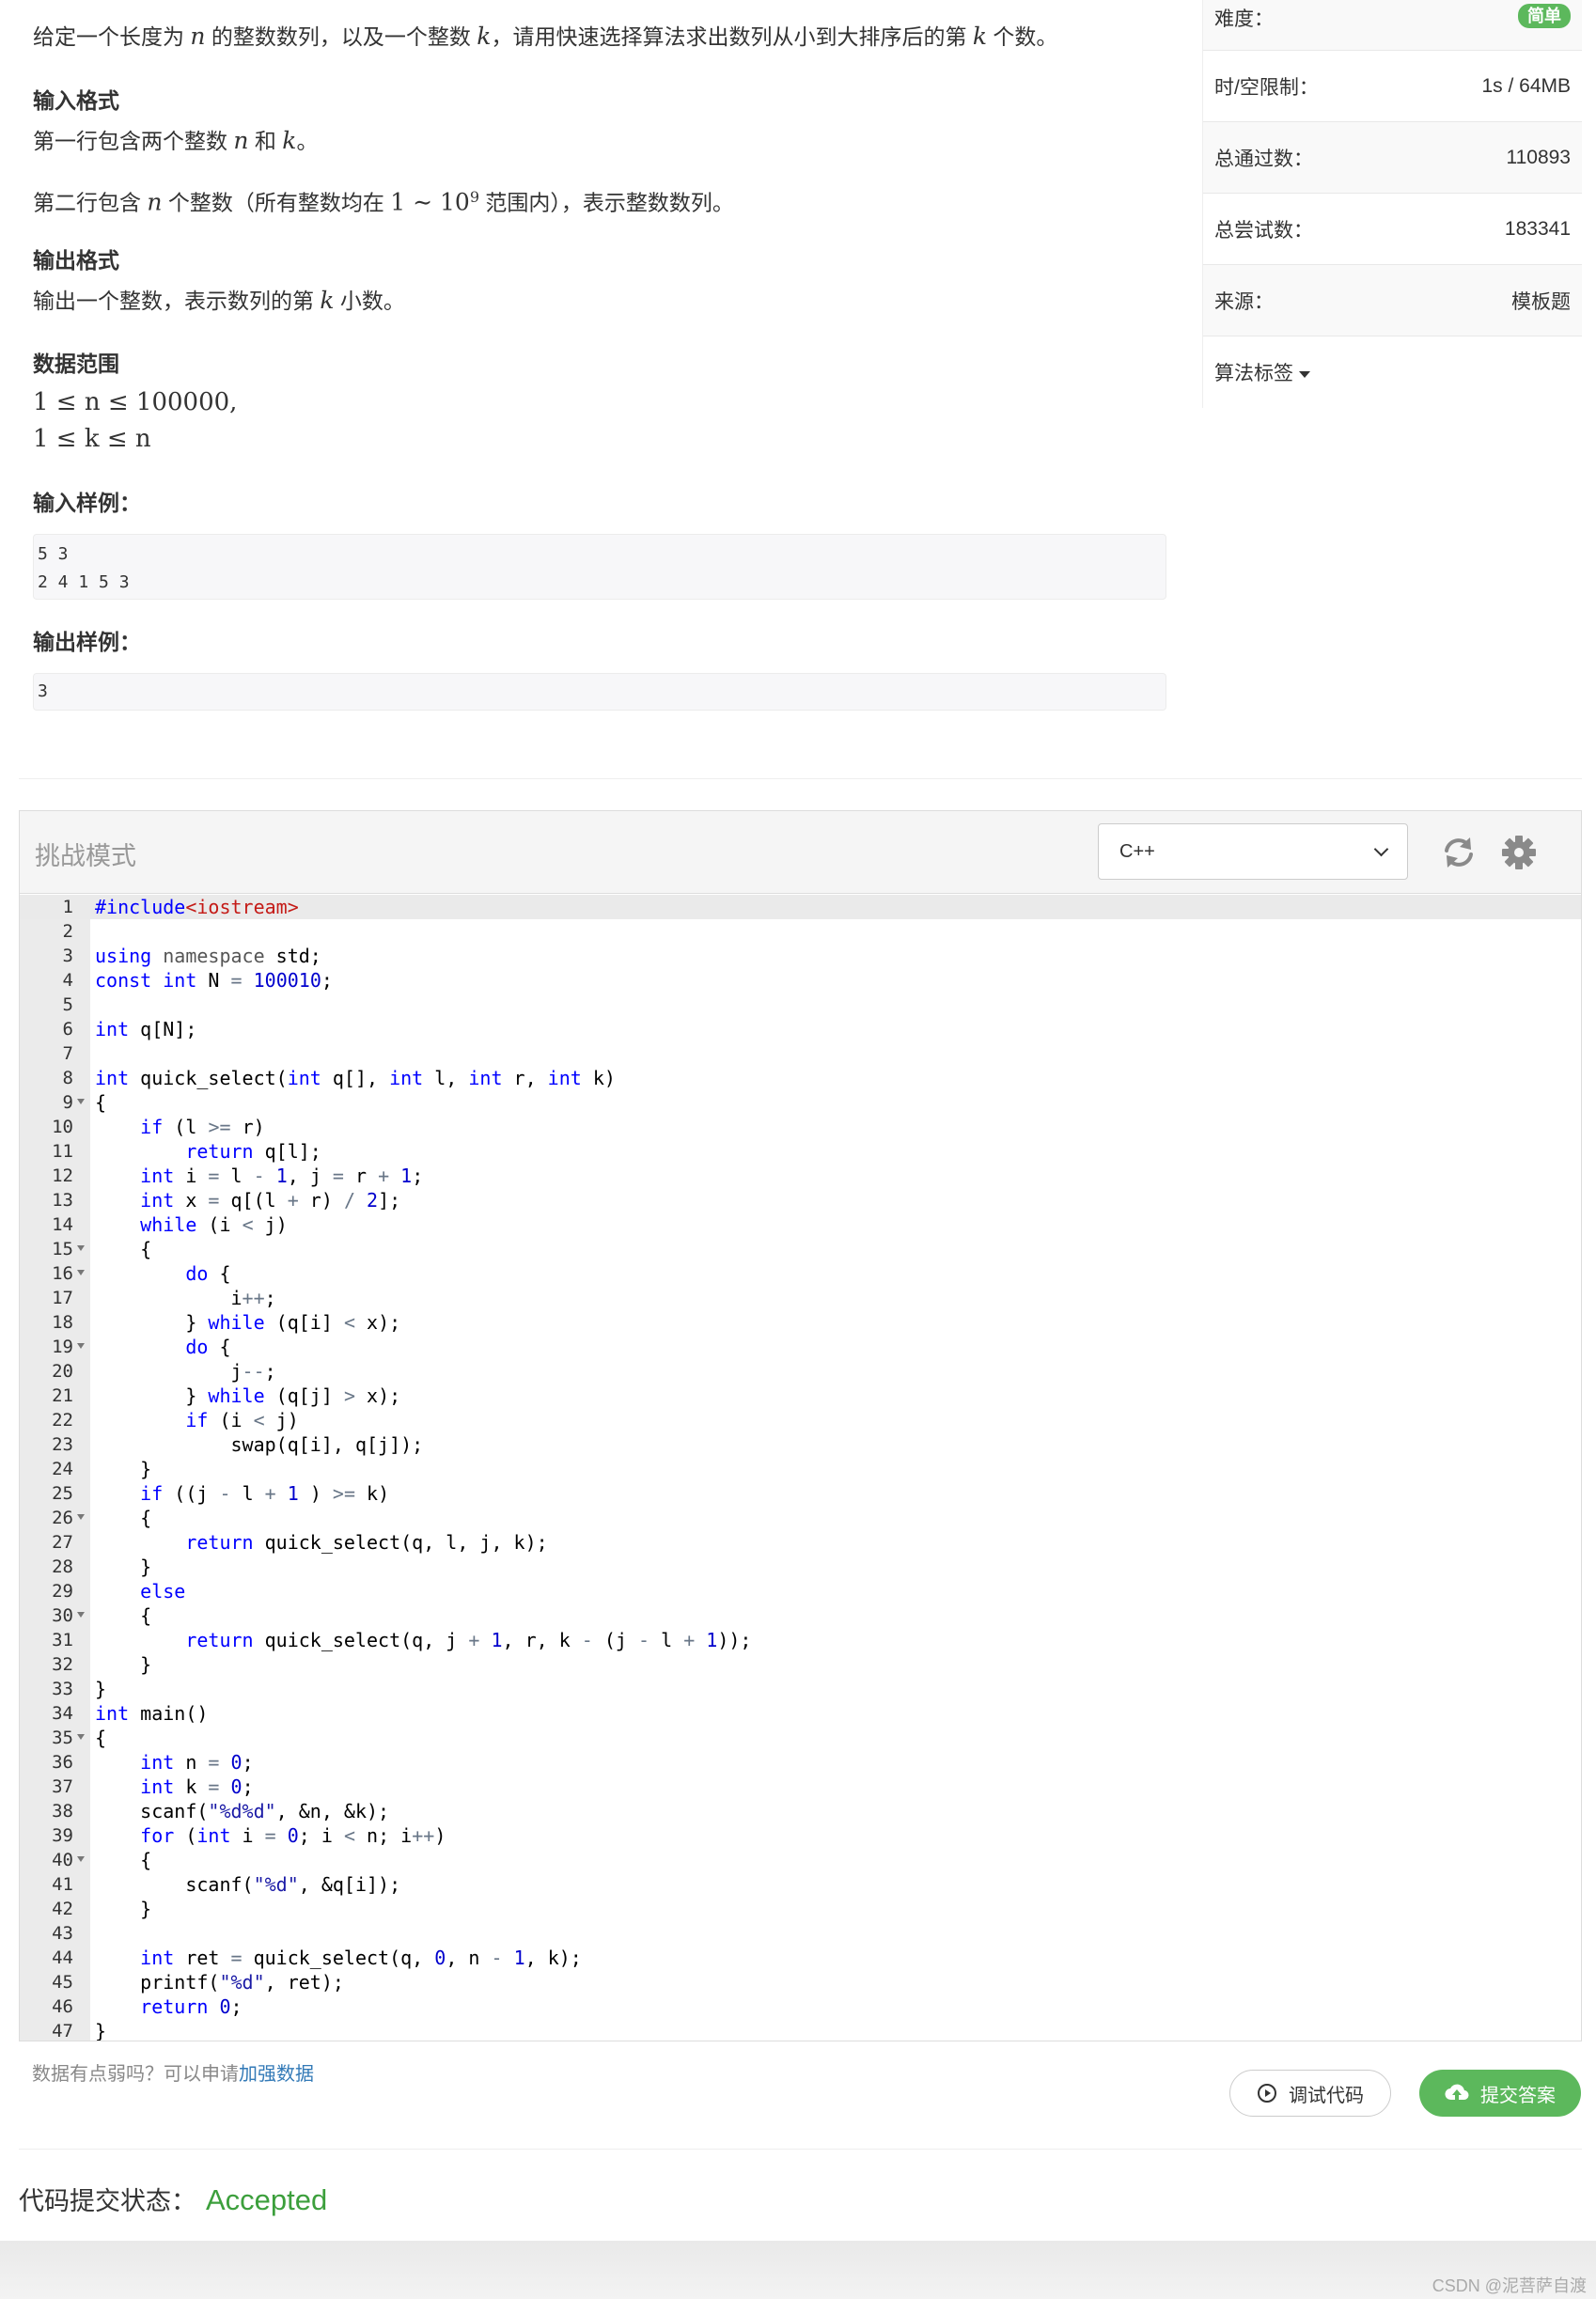  I want to click on divider, so click(800, 779).